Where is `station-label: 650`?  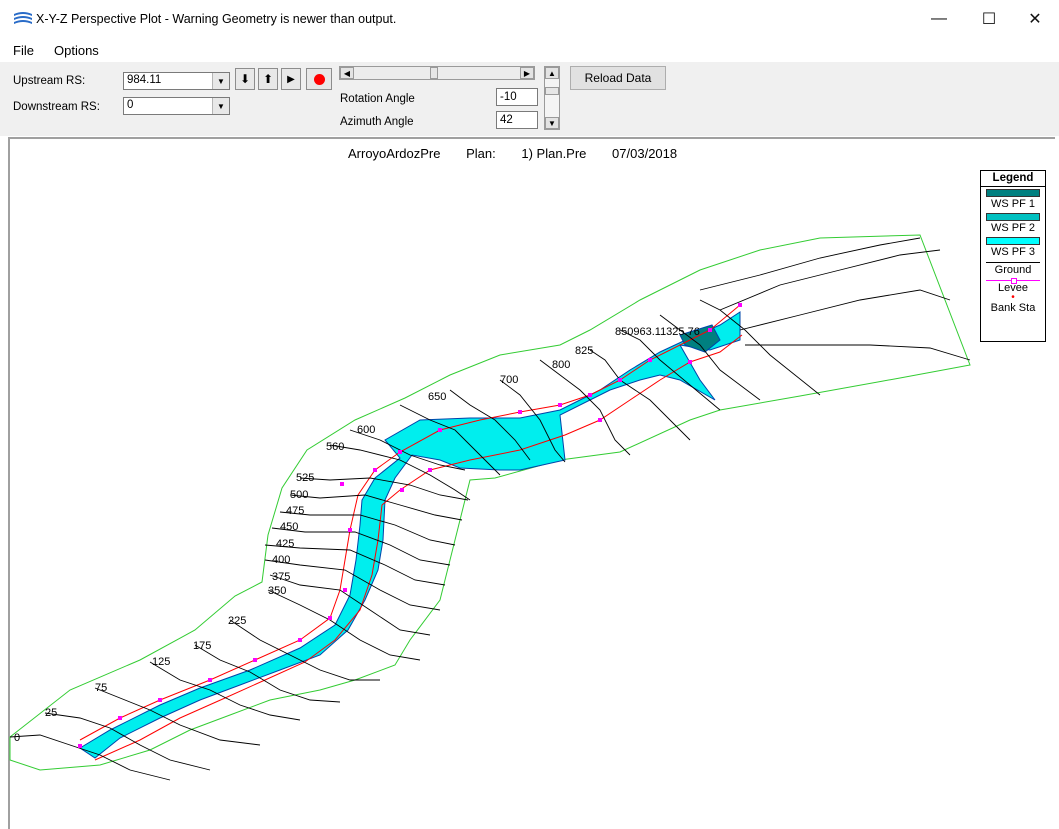
station-label: 650 is located at coordinates (437, 397).